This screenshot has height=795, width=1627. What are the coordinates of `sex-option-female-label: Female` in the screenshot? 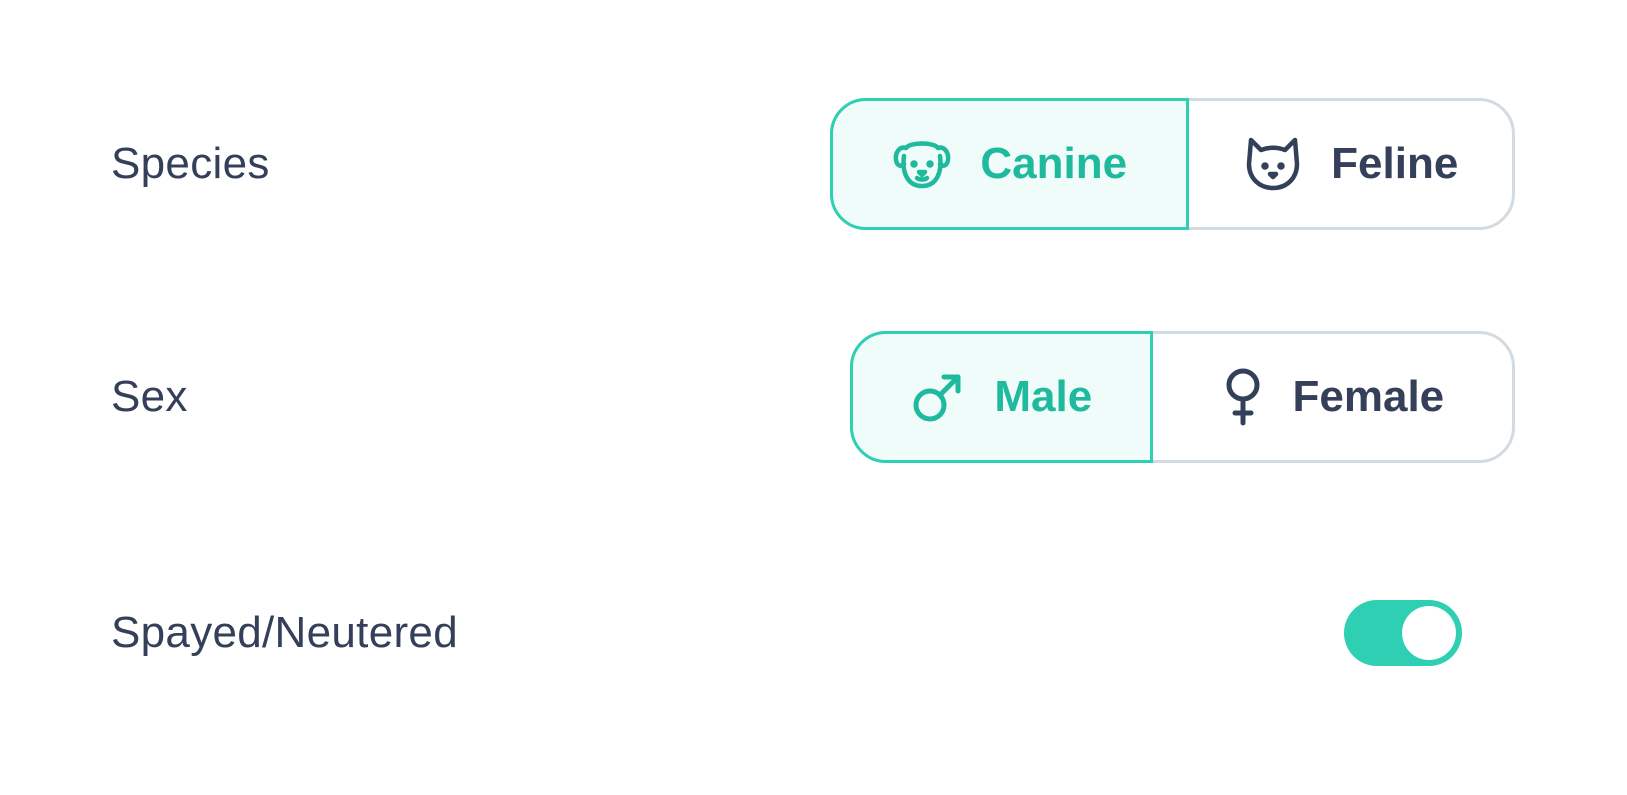 It's located at (1368, 396).